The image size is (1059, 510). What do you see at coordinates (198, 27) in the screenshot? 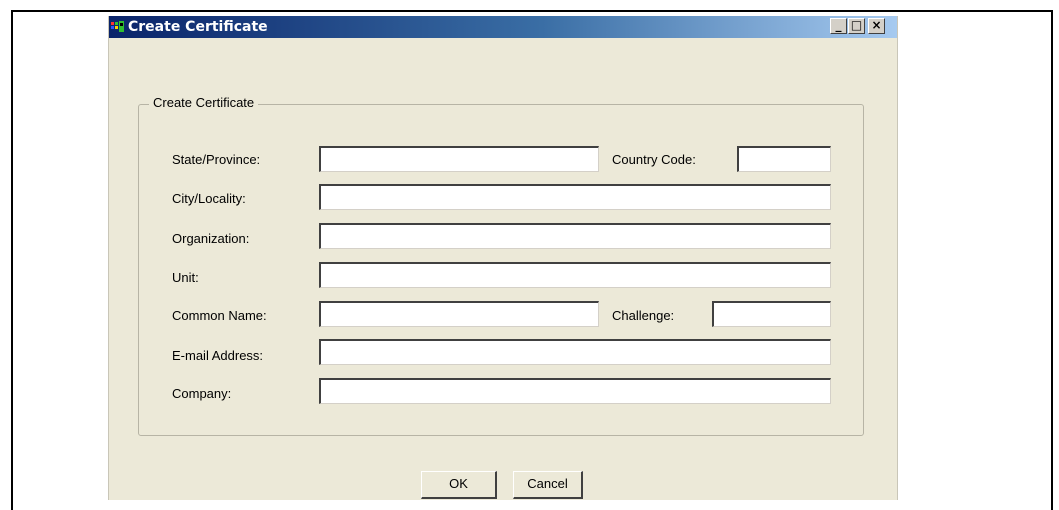
I see `window-title: Create Certificate` at bounding box center [198, 27].